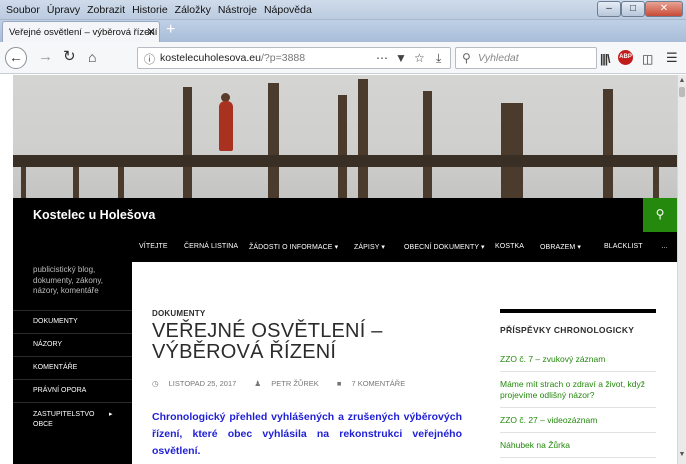  Describe the element at coordinates (156, 383) in the screenshot. I see `clock-icon: ◷` at that location.